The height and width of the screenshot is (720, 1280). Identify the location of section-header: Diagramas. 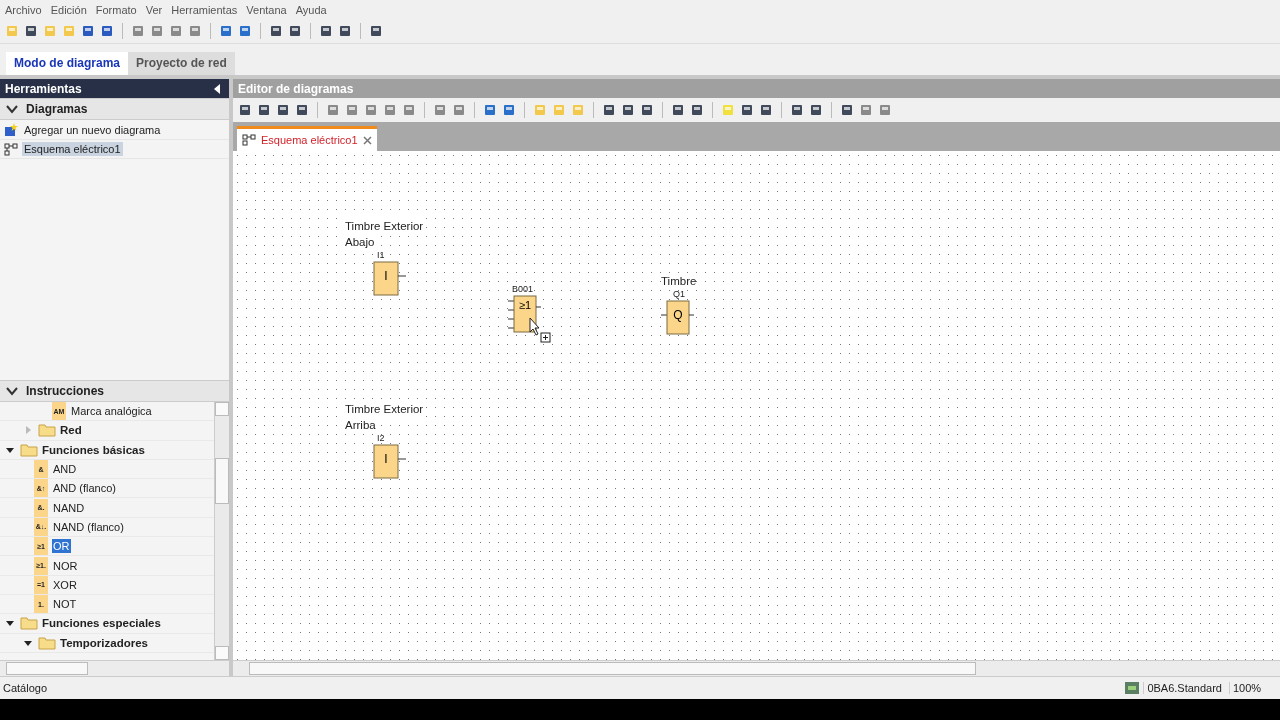
(114, 109).